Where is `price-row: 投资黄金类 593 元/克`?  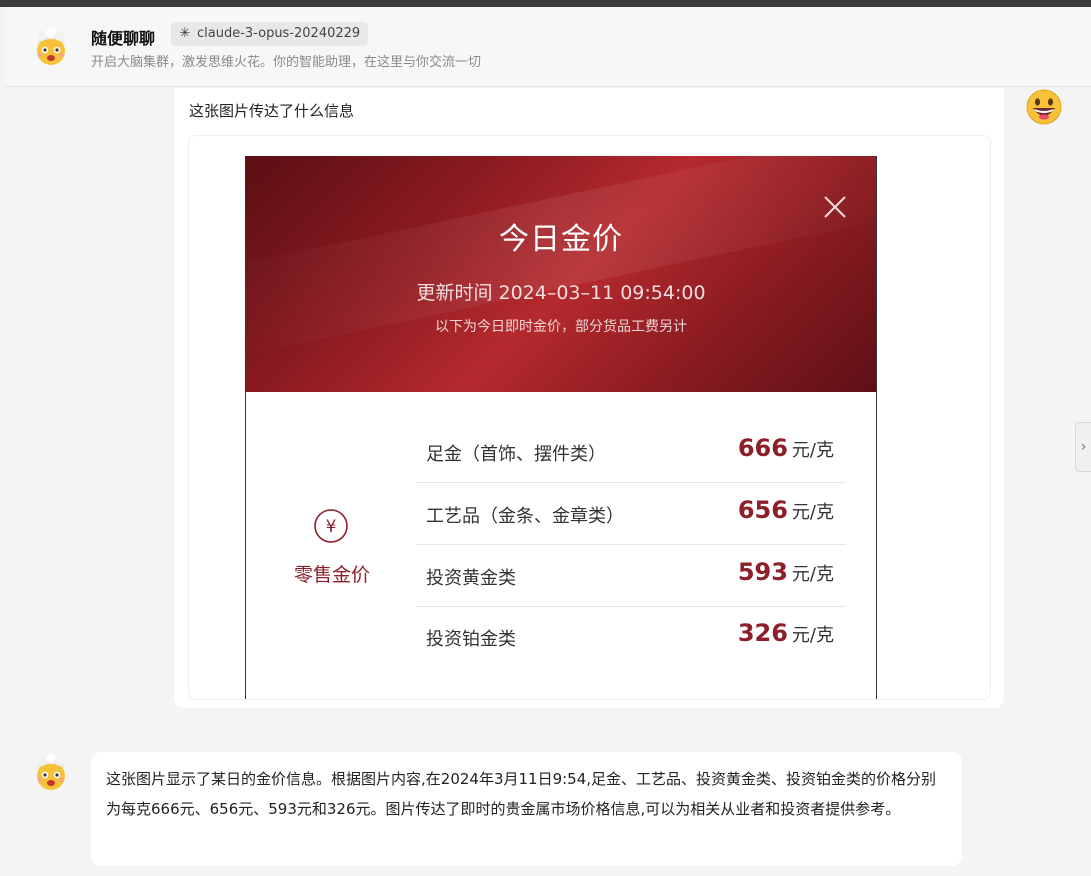
price-row: 投资黄金类 593 元/克 is located at coordinates (631, 576).